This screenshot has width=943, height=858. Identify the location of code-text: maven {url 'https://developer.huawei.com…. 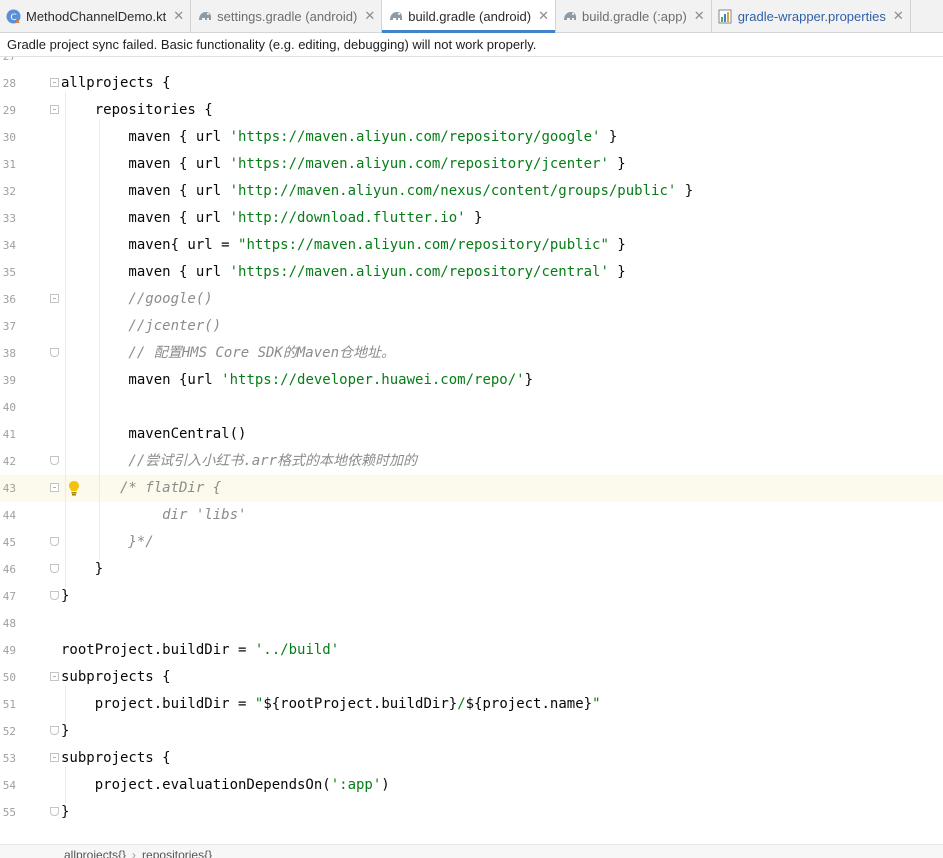
(297, 380).